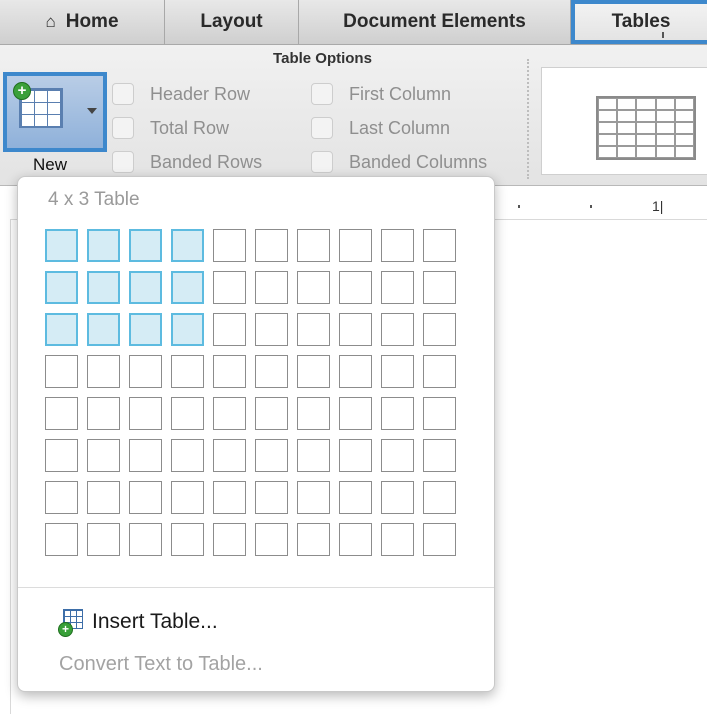 The image size is (707, 714). Describe the element at coordinates (322, 94) in the screenshot. I see `first-column-checkbox` at that location.